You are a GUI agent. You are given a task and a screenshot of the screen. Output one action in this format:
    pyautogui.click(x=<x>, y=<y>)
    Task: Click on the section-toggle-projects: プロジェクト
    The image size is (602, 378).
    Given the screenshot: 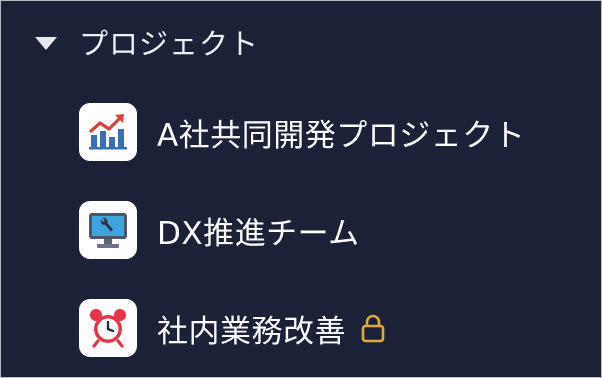 What is the action you would take?
    pyautogui.click(x=147, y=42)
    